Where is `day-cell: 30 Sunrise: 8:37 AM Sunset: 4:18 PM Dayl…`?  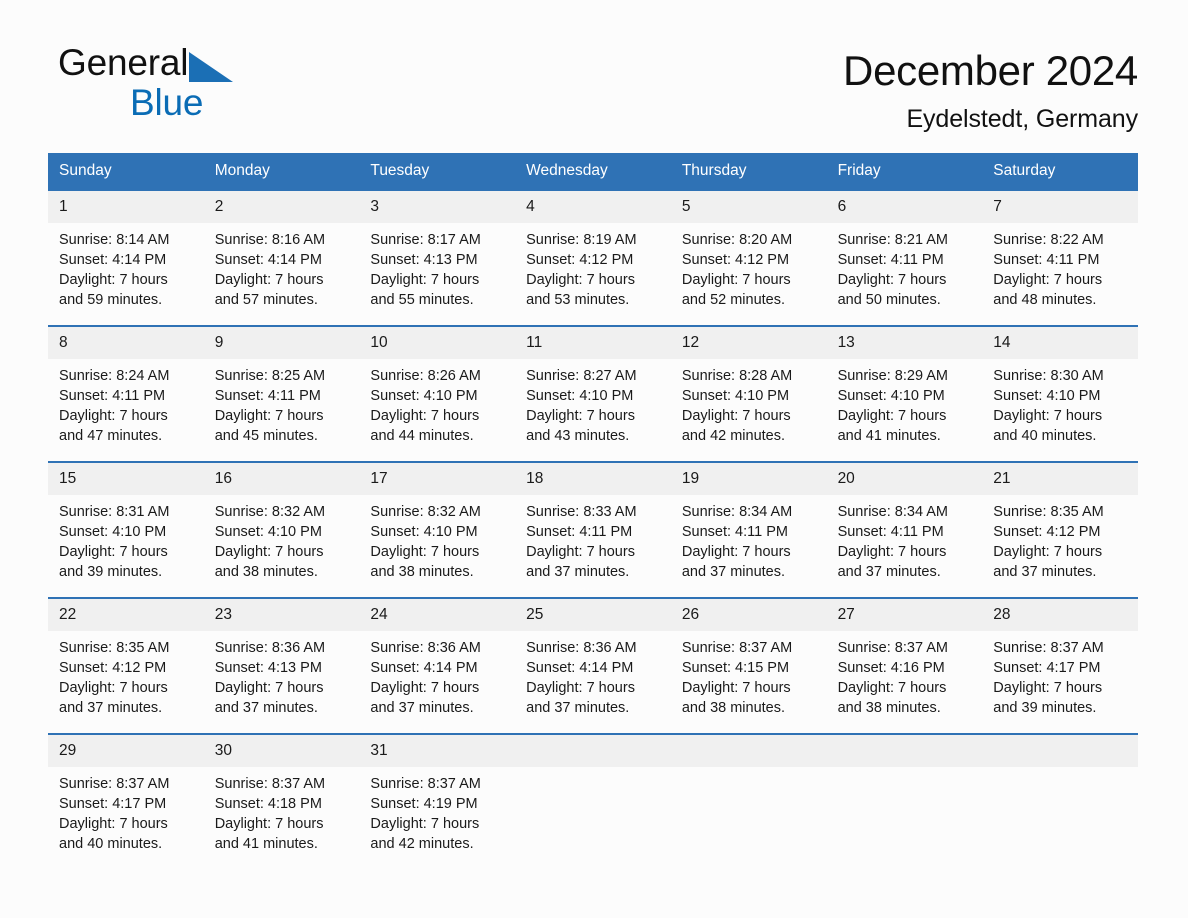 day-cell: 30 Sunrise: 8:37 AM Sunset: 4:18 PM Dayl… is located at coordinates (281, 802).